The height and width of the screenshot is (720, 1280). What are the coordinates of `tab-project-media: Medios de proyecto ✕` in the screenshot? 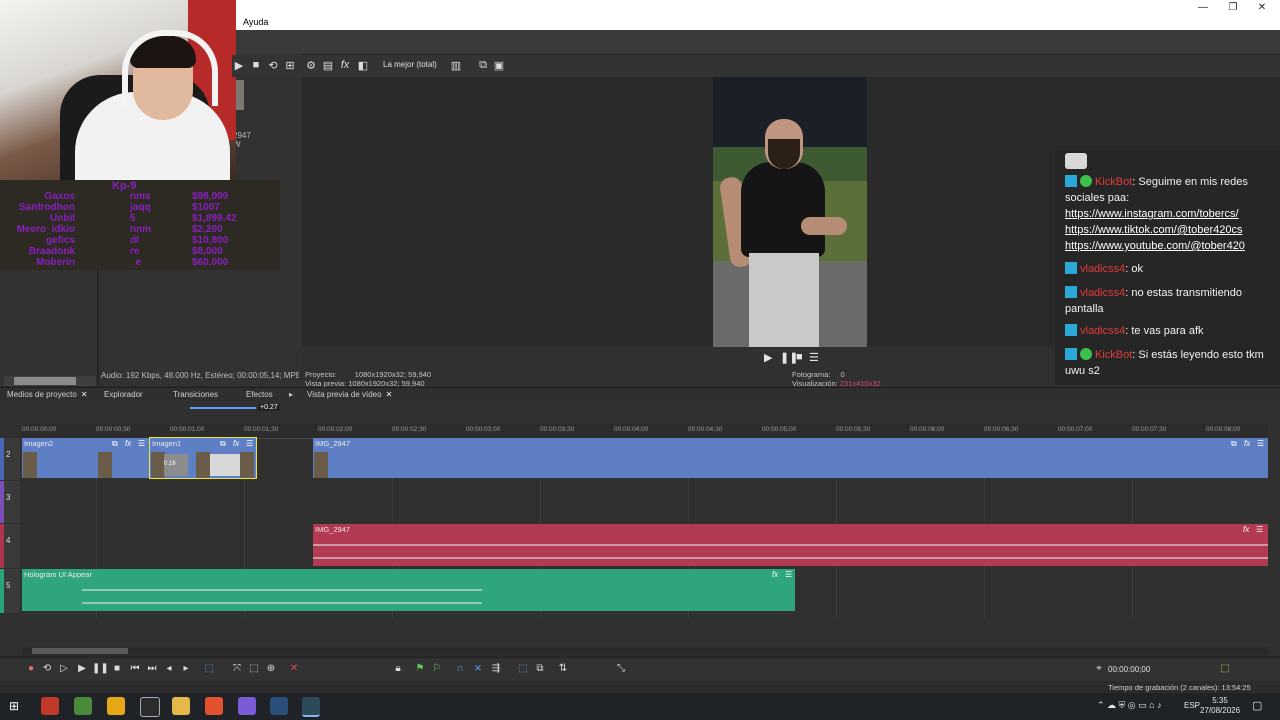 It's located at (47, 394).